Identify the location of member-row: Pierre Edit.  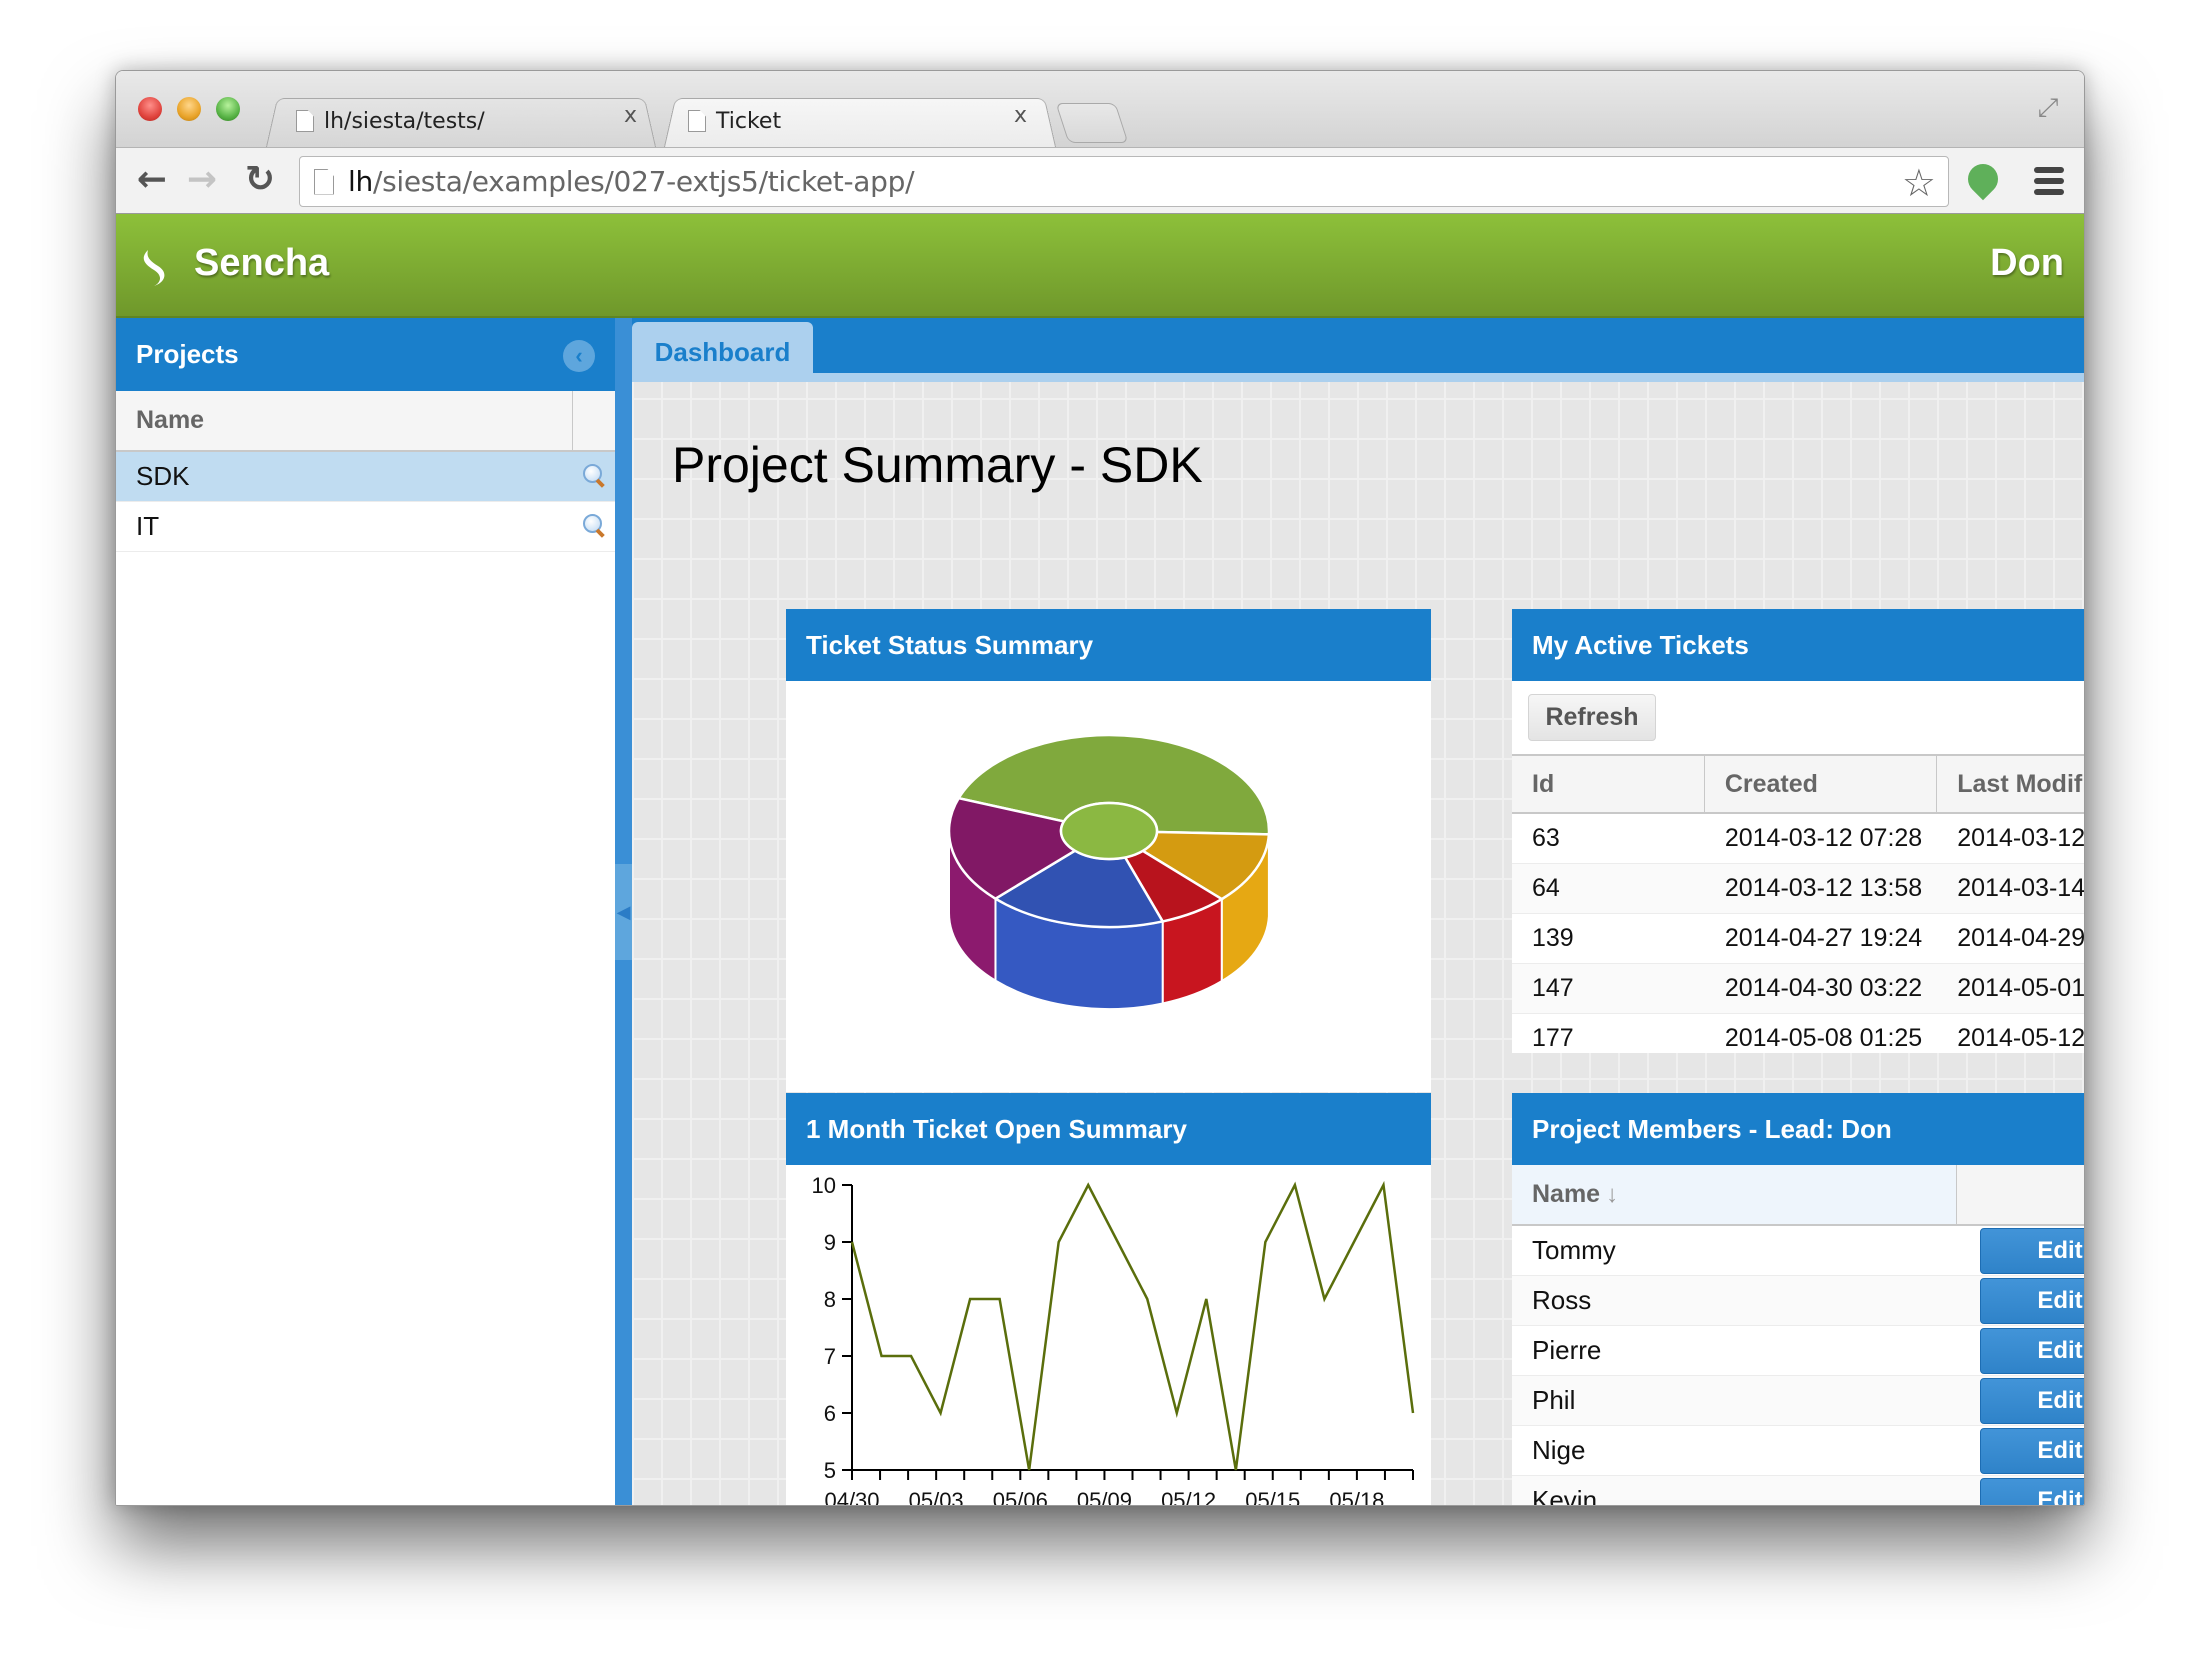
(1798, 1351).